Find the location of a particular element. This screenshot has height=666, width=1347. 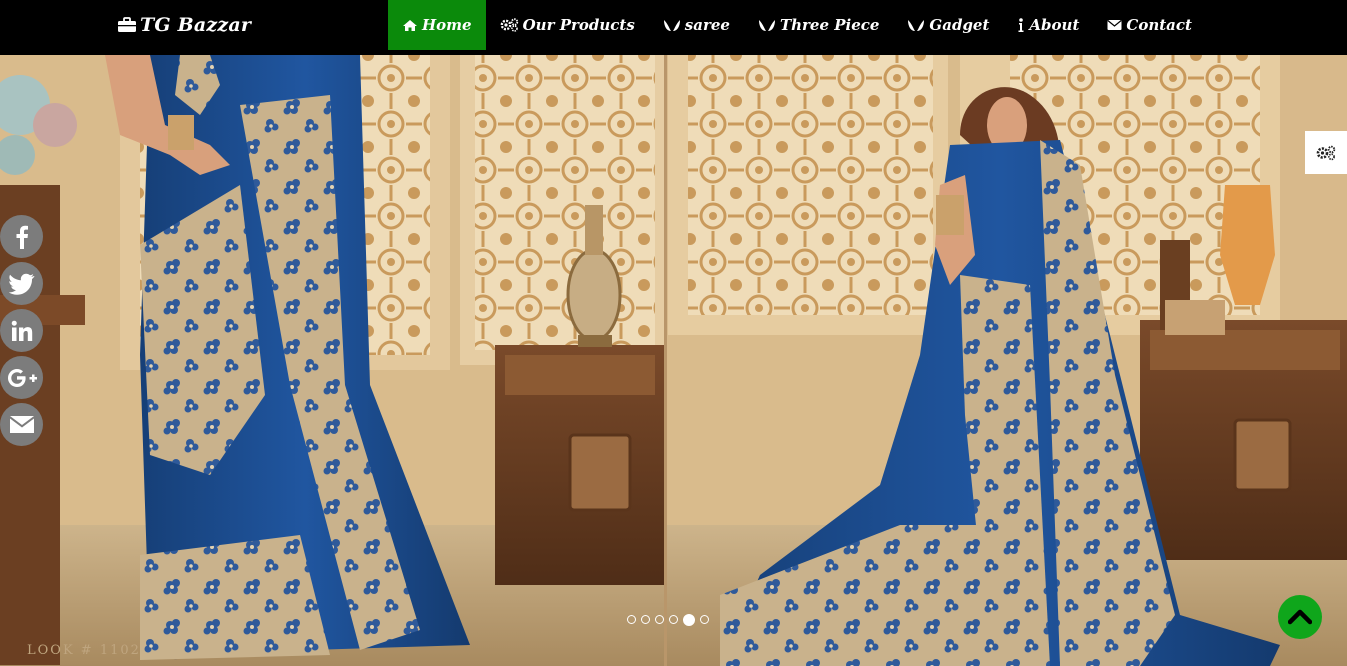

brand-name: TG Bazzar is located at coordinates (196, 25).